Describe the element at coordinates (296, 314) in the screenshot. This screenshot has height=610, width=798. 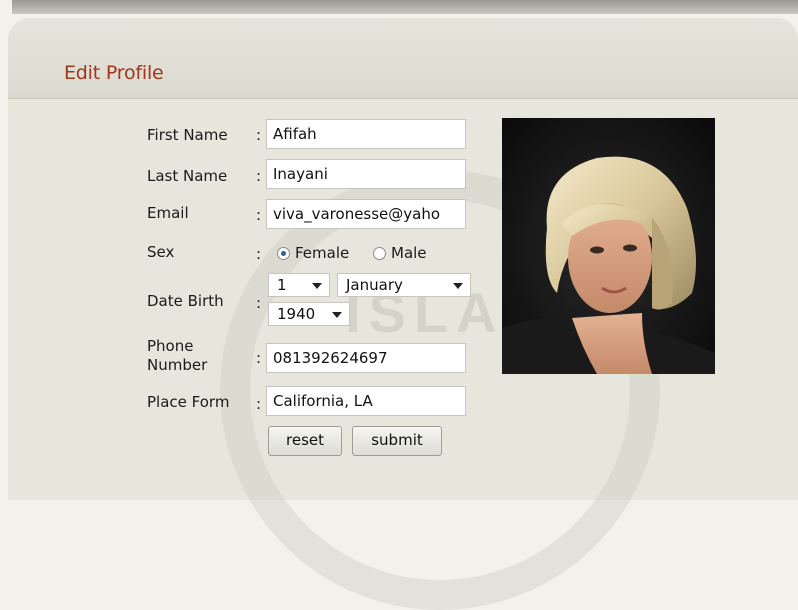
I see `birth-year-value: 1940` at that location.